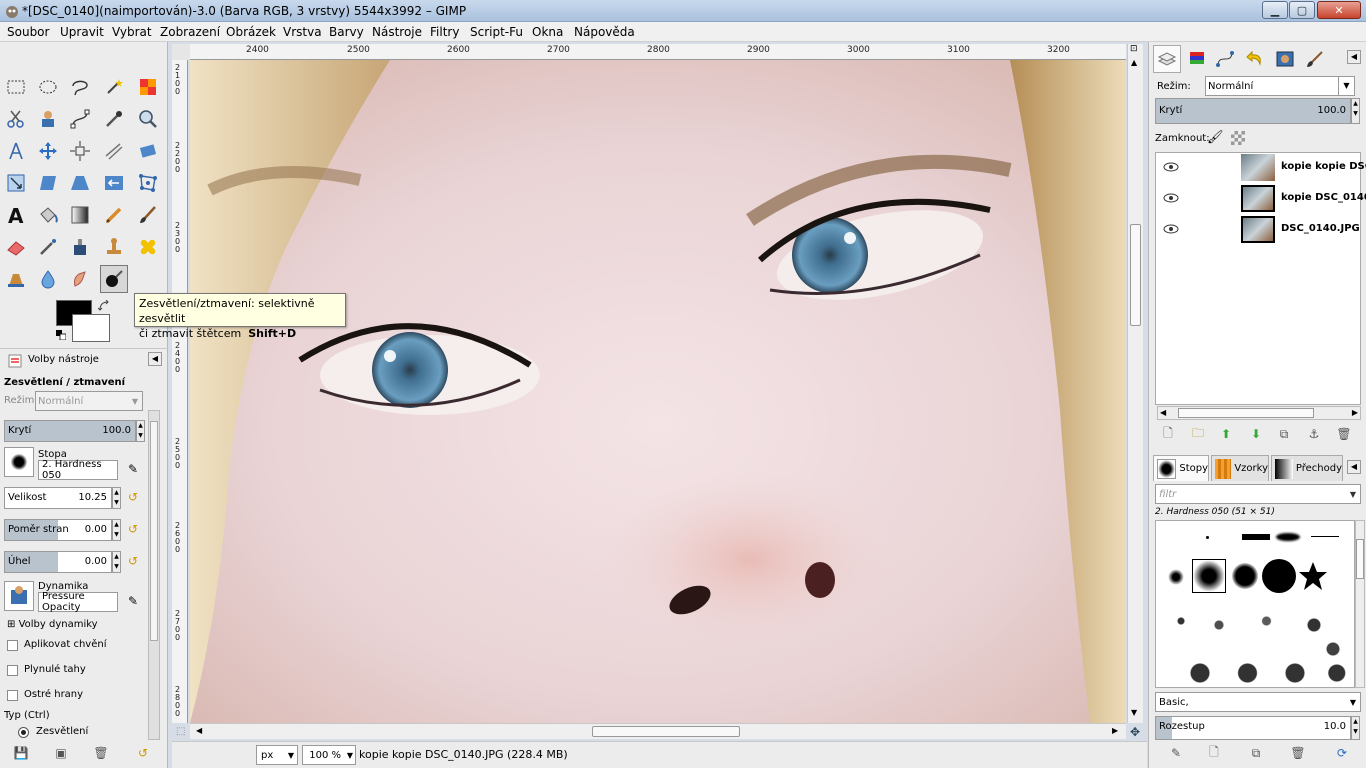 The height and width of the screenshot is (768, 1366). Describe the element at coordinates (1360, 559) in the screenshot. I see `brush-scroll-thumb` at that location.